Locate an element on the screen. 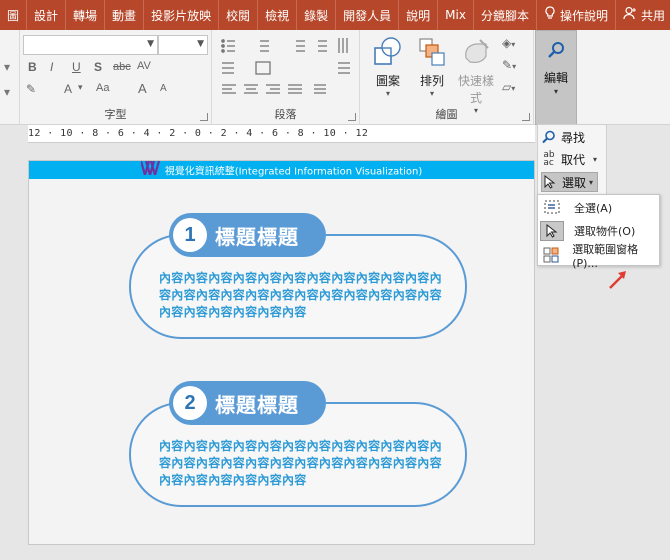  select-button: 選取 ▾ is located at coordinates (570, 182).